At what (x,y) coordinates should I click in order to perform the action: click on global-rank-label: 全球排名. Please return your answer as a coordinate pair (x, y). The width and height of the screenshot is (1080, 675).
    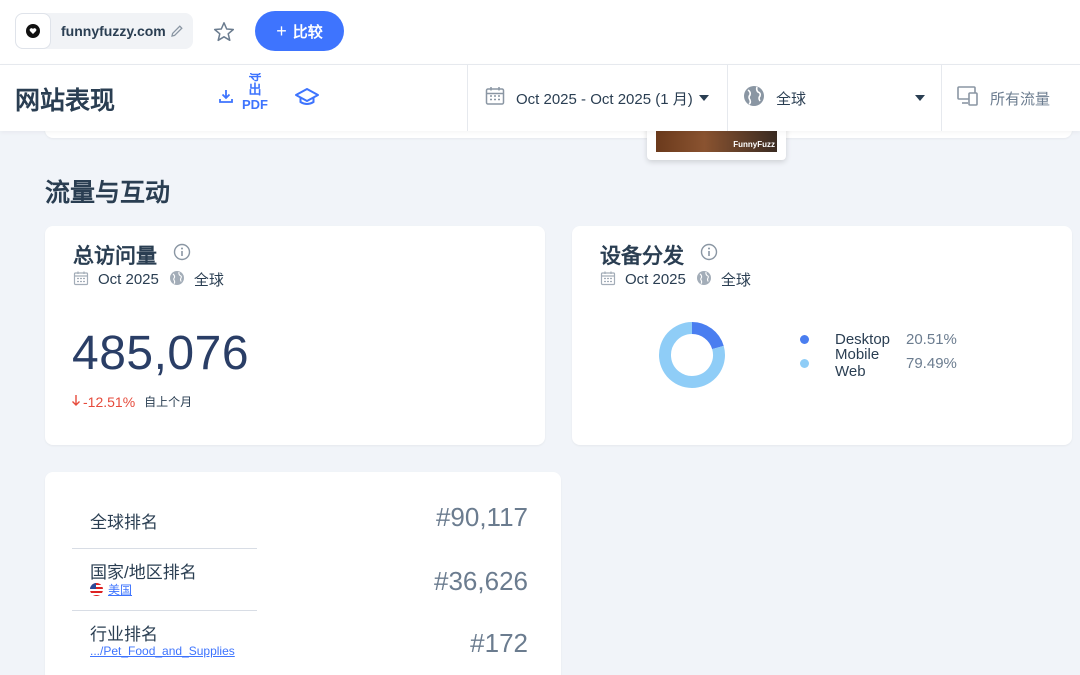
    Looking at the image, I should click on (124, 522).